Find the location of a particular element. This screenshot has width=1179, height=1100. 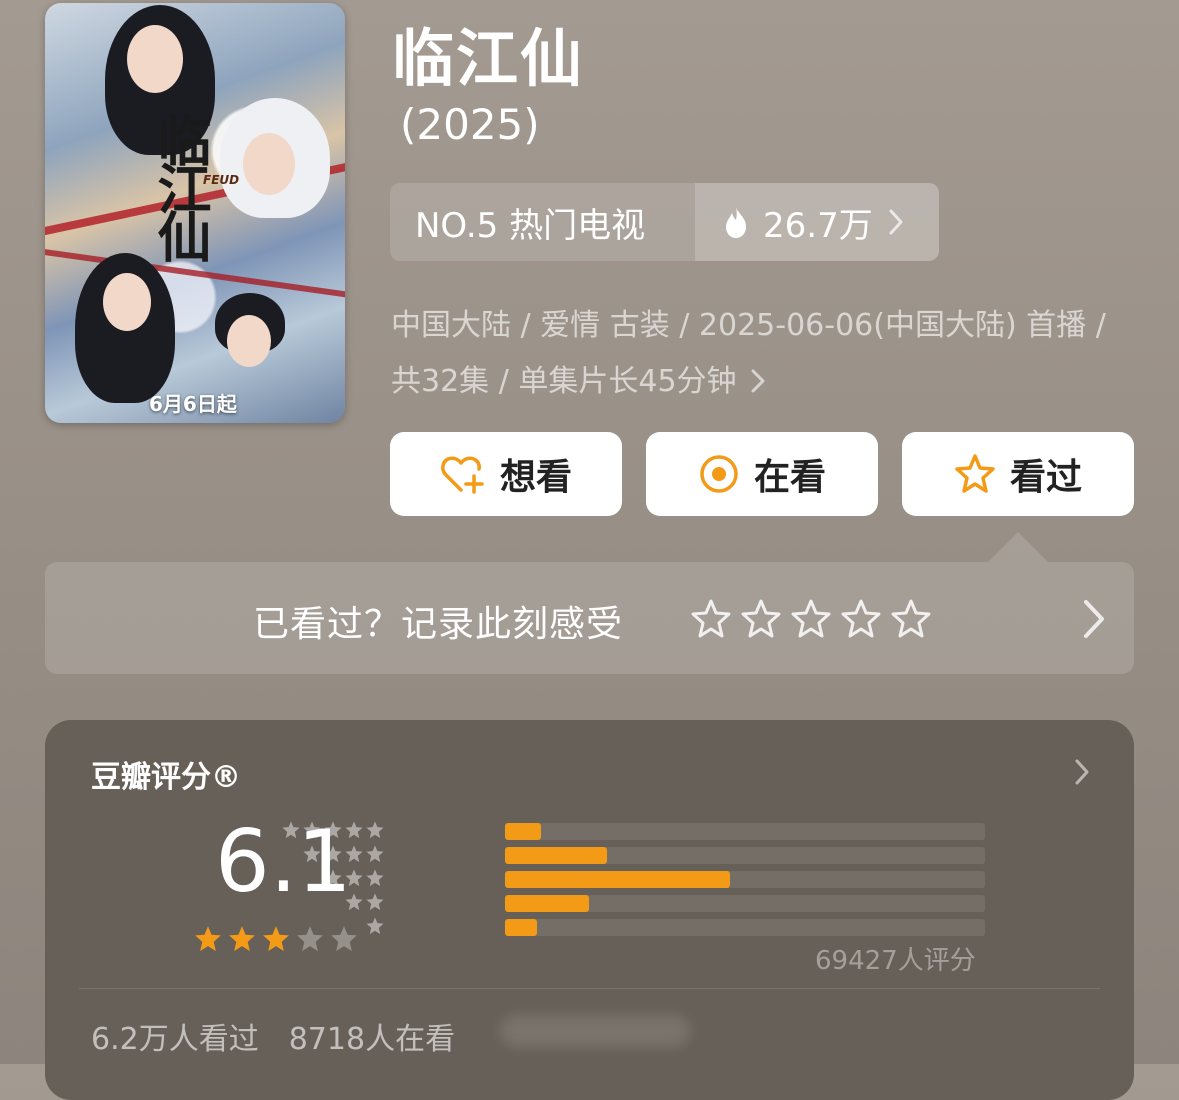

target-icon is located at coordinates (719, 474).